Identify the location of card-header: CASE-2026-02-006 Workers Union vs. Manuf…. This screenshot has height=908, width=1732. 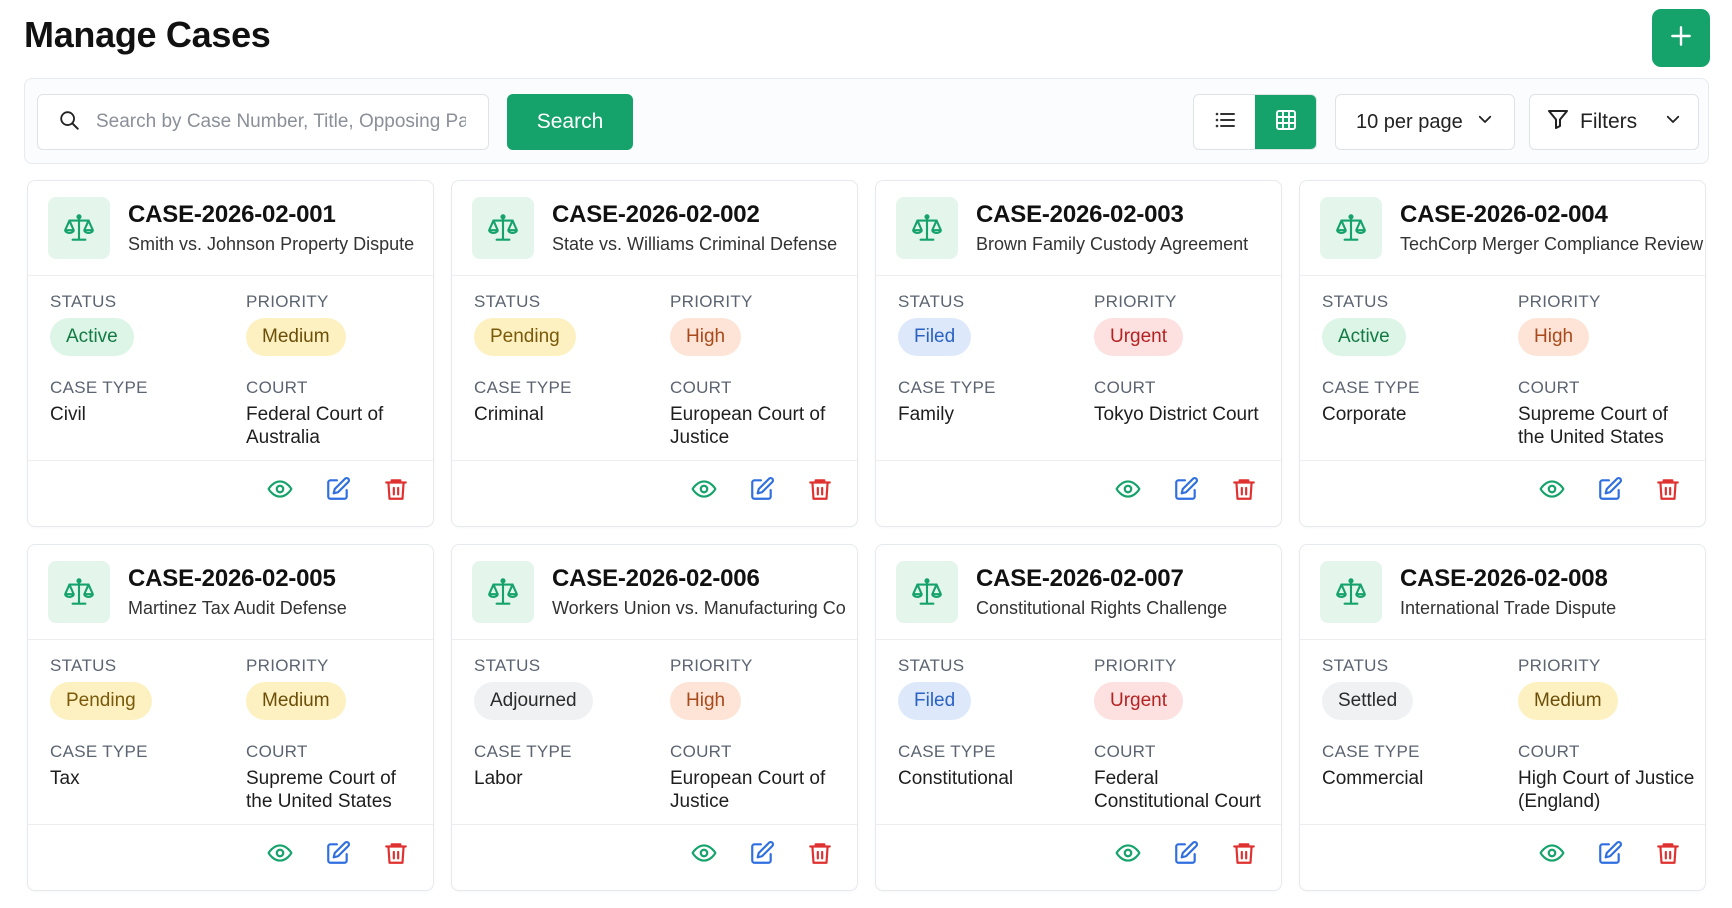
(654, 592).